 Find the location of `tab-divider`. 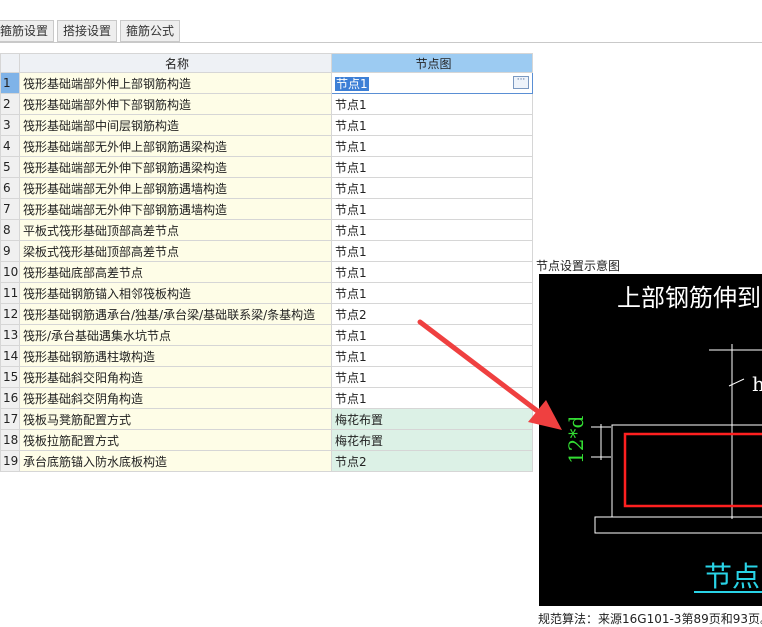

tab-divider is located at coordinates (381, 42).